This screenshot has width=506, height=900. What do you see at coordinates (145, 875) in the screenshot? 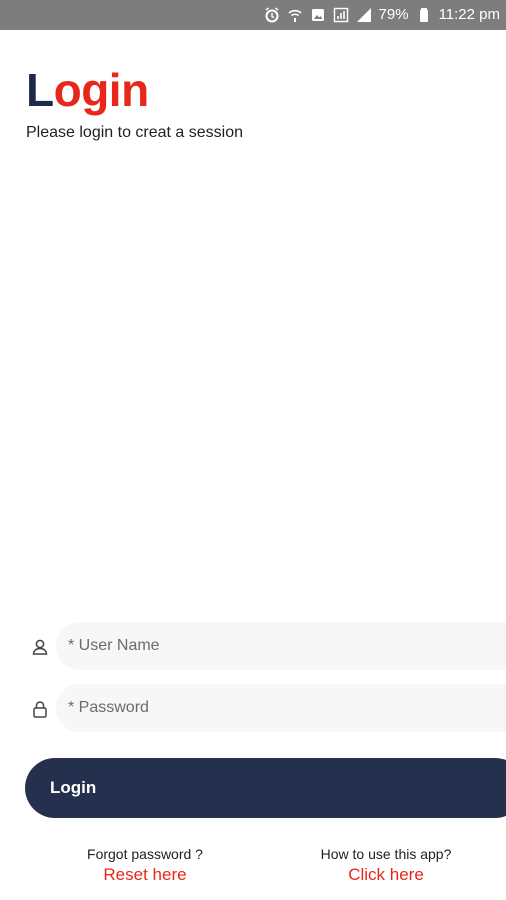
I see `reset-here-link: Reset here` at bounding box center [145, 875].